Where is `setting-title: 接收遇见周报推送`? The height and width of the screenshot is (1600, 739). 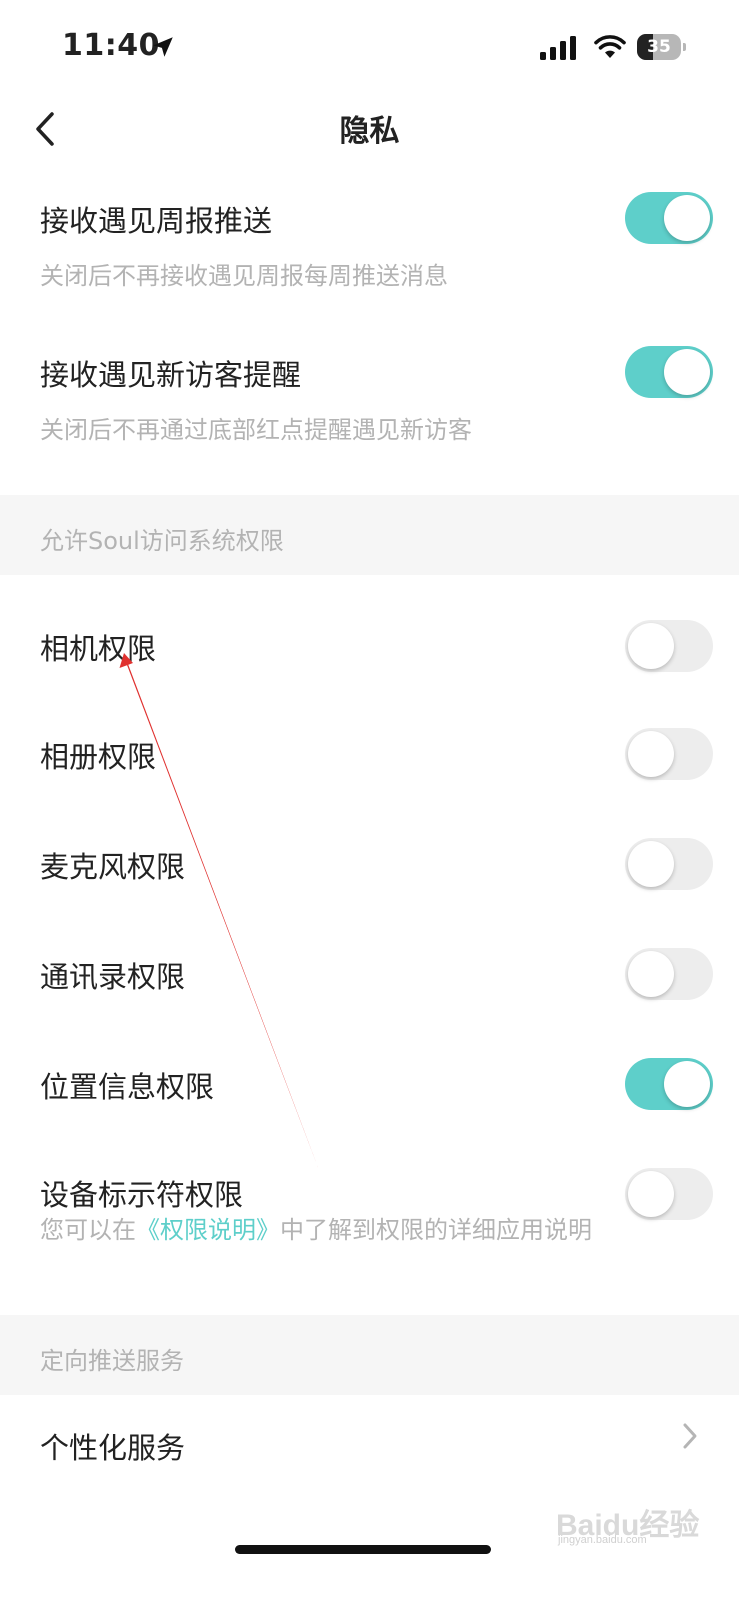
setting-title: 接收遇见周报推送 is located at coordinates (156, 221).